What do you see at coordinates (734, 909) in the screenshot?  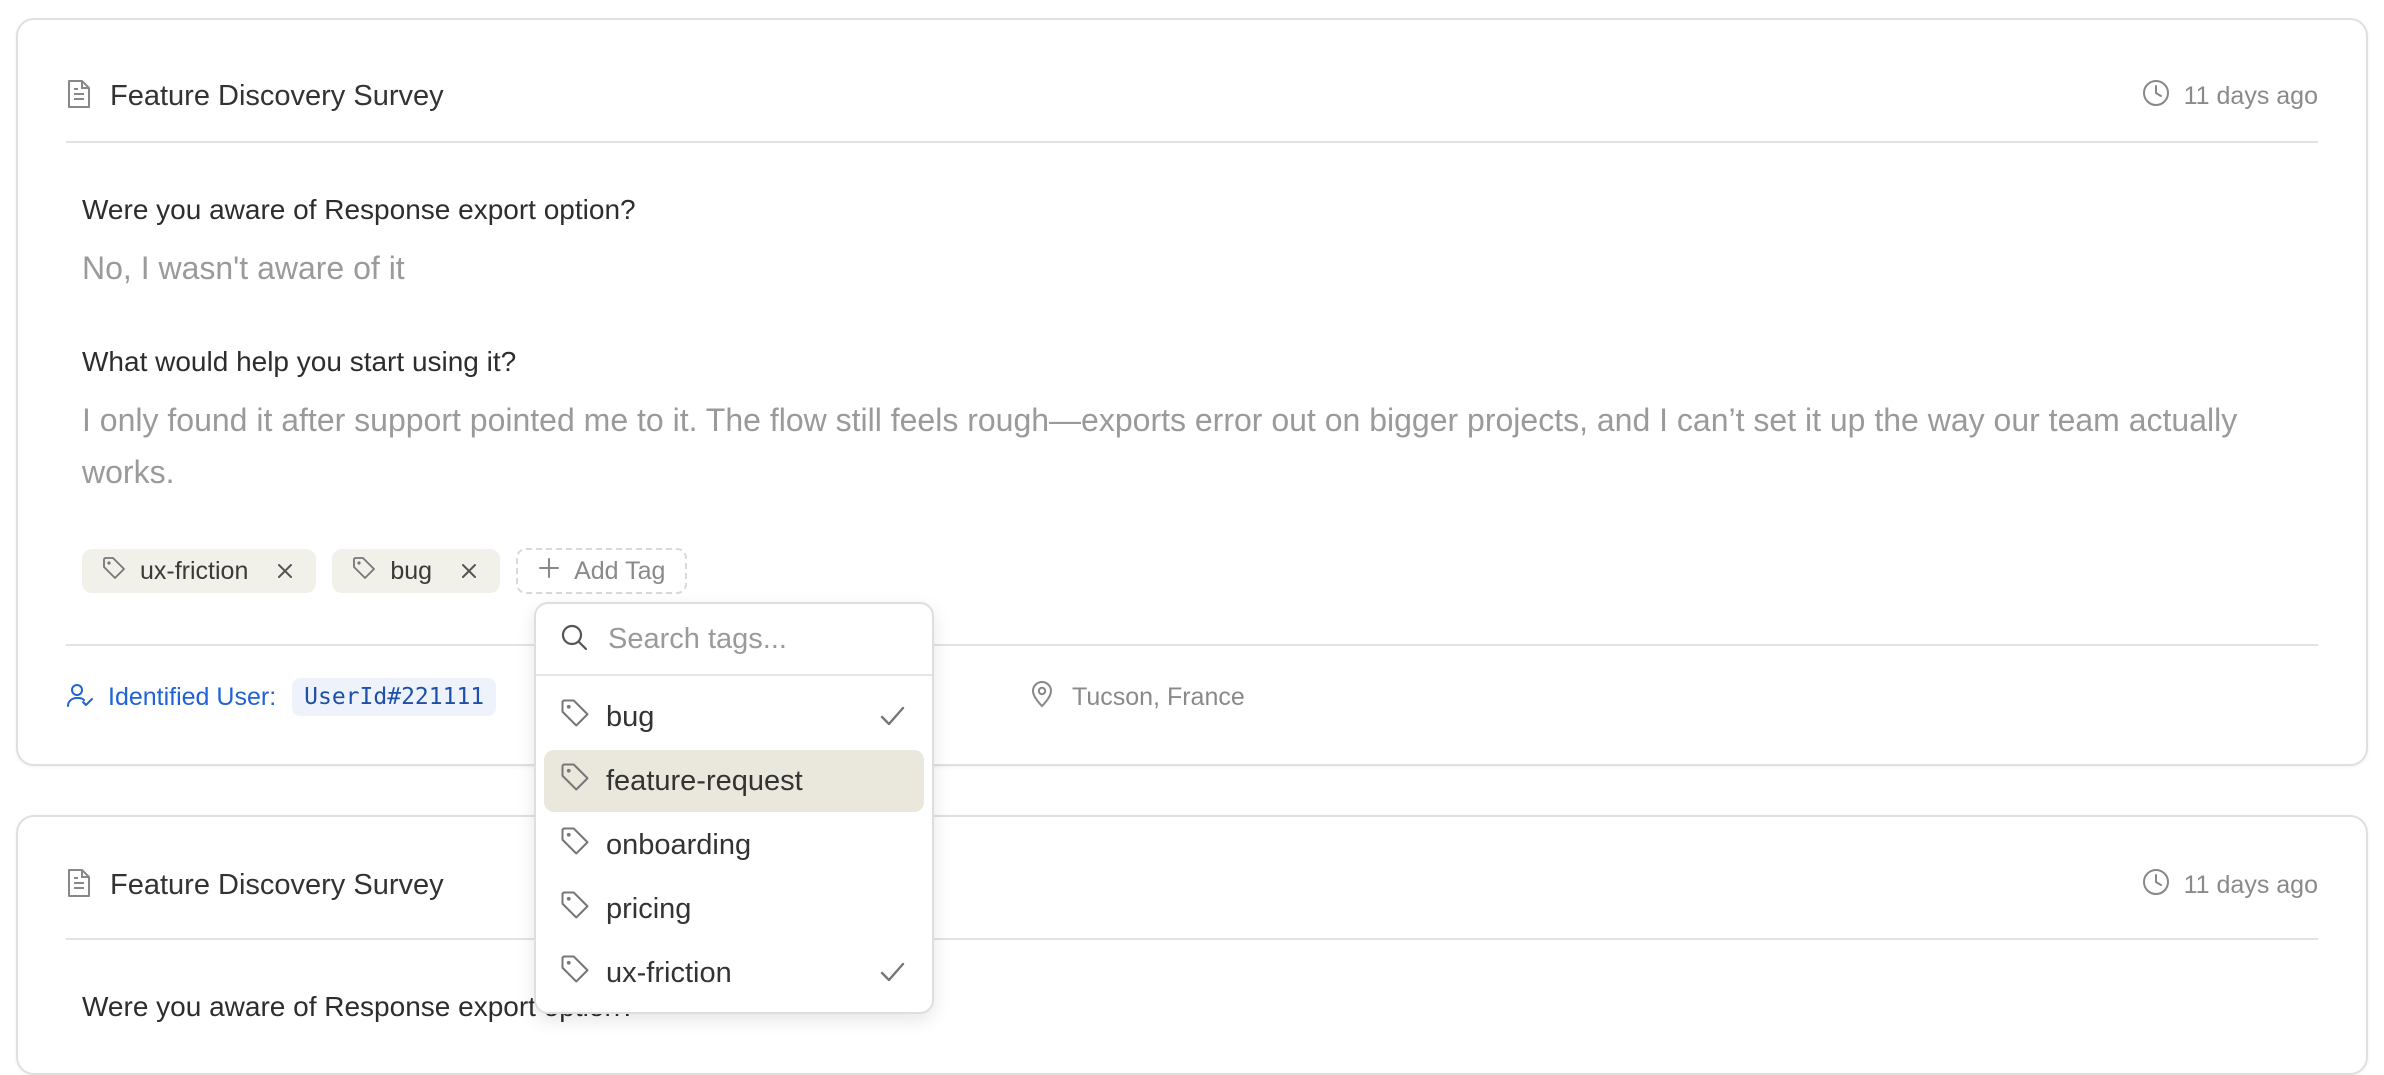 I see `tag-option-pricing: pricing` at bounding box center [734, 909].